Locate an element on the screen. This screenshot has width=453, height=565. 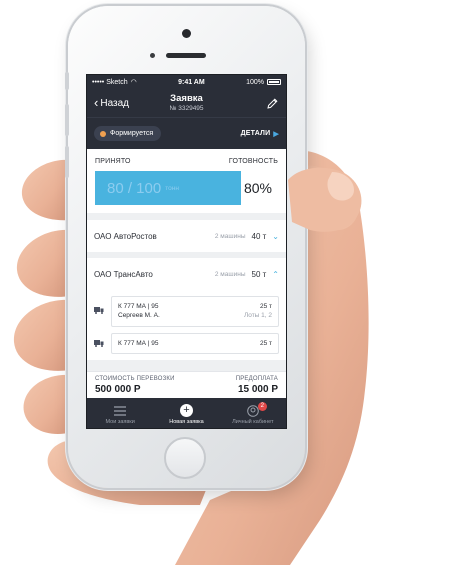
accepted-label: ПРИНЯТО is located at coordinates (113, 161).